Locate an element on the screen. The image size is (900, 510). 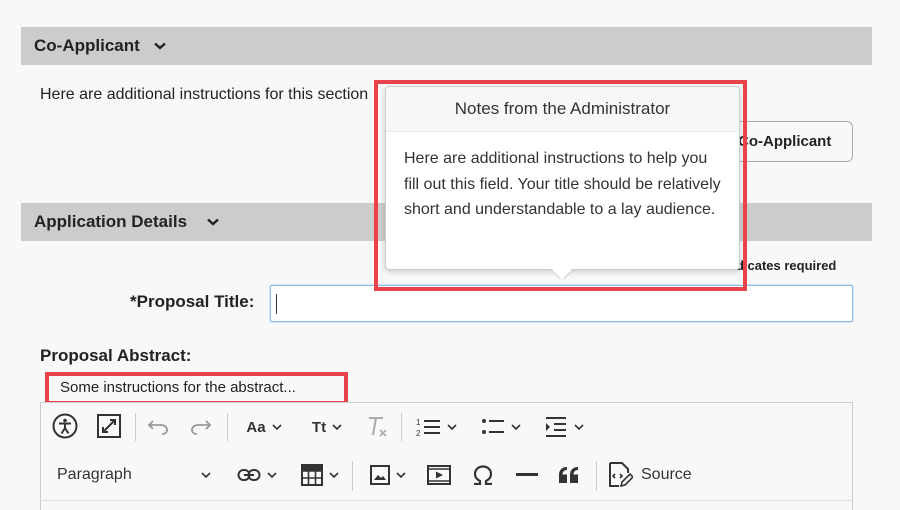
link-dropdown is located at coordinates (257, 475).